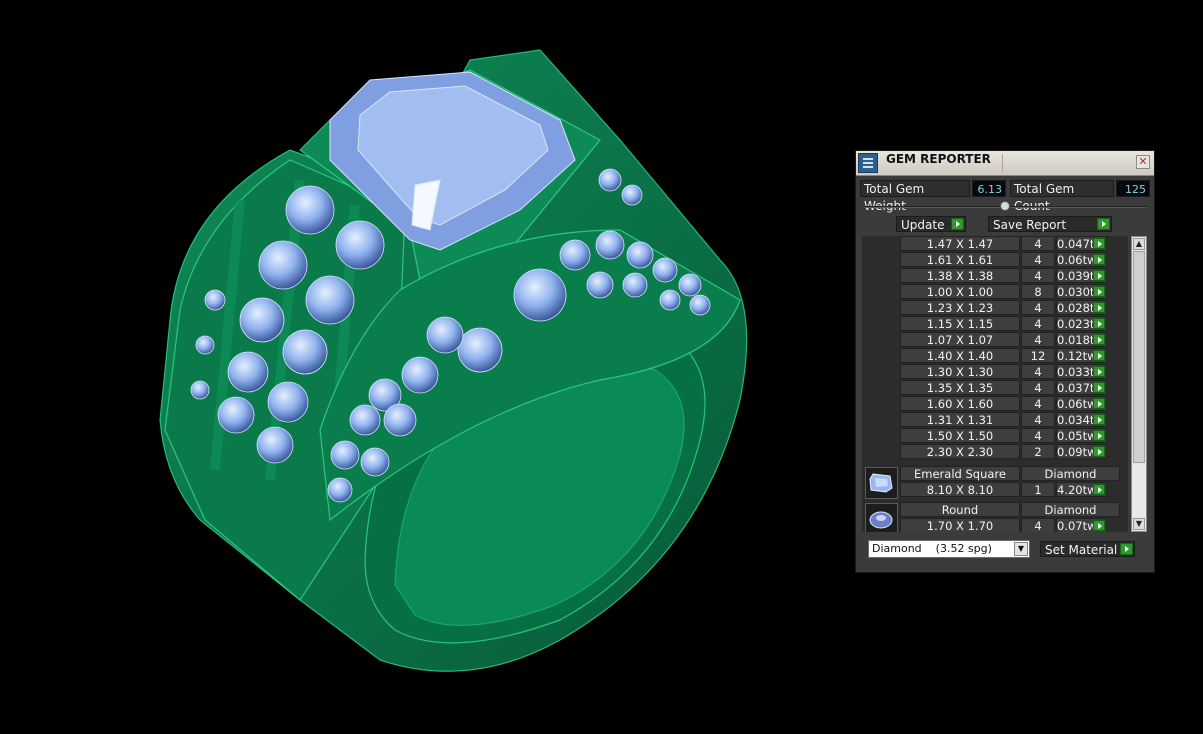  I want to click on gem-shape-cell-text: Emerald Square, so click(960, 474).